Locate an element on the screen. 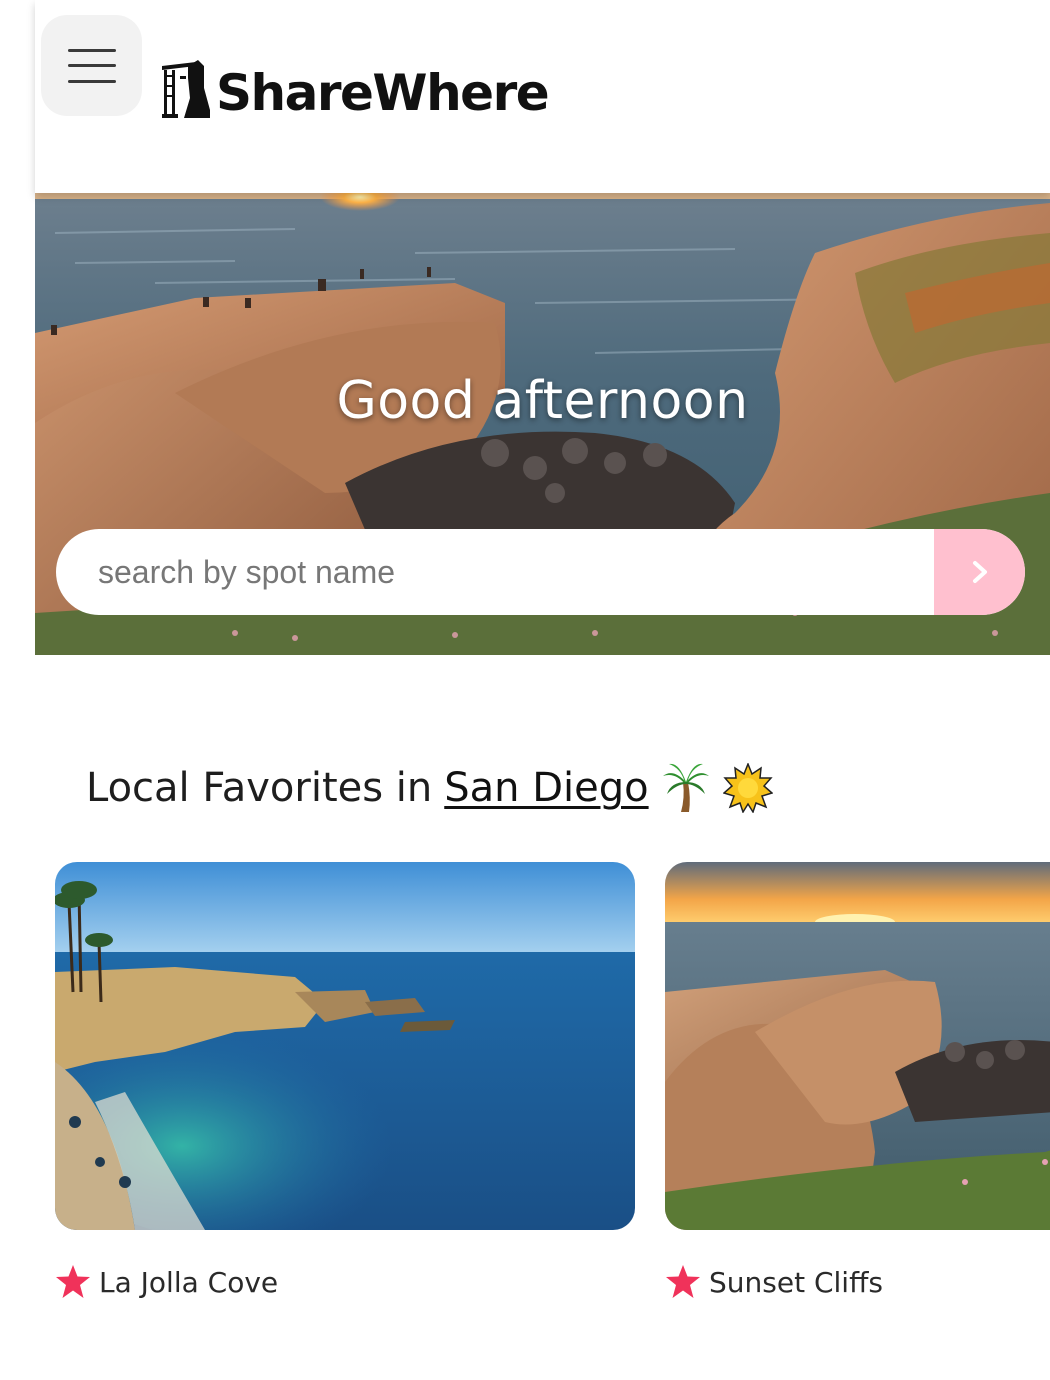 This screenshot has width=1050, height=1380. spot-name: La Jolla Cove is located at coordinates (188, 1282).